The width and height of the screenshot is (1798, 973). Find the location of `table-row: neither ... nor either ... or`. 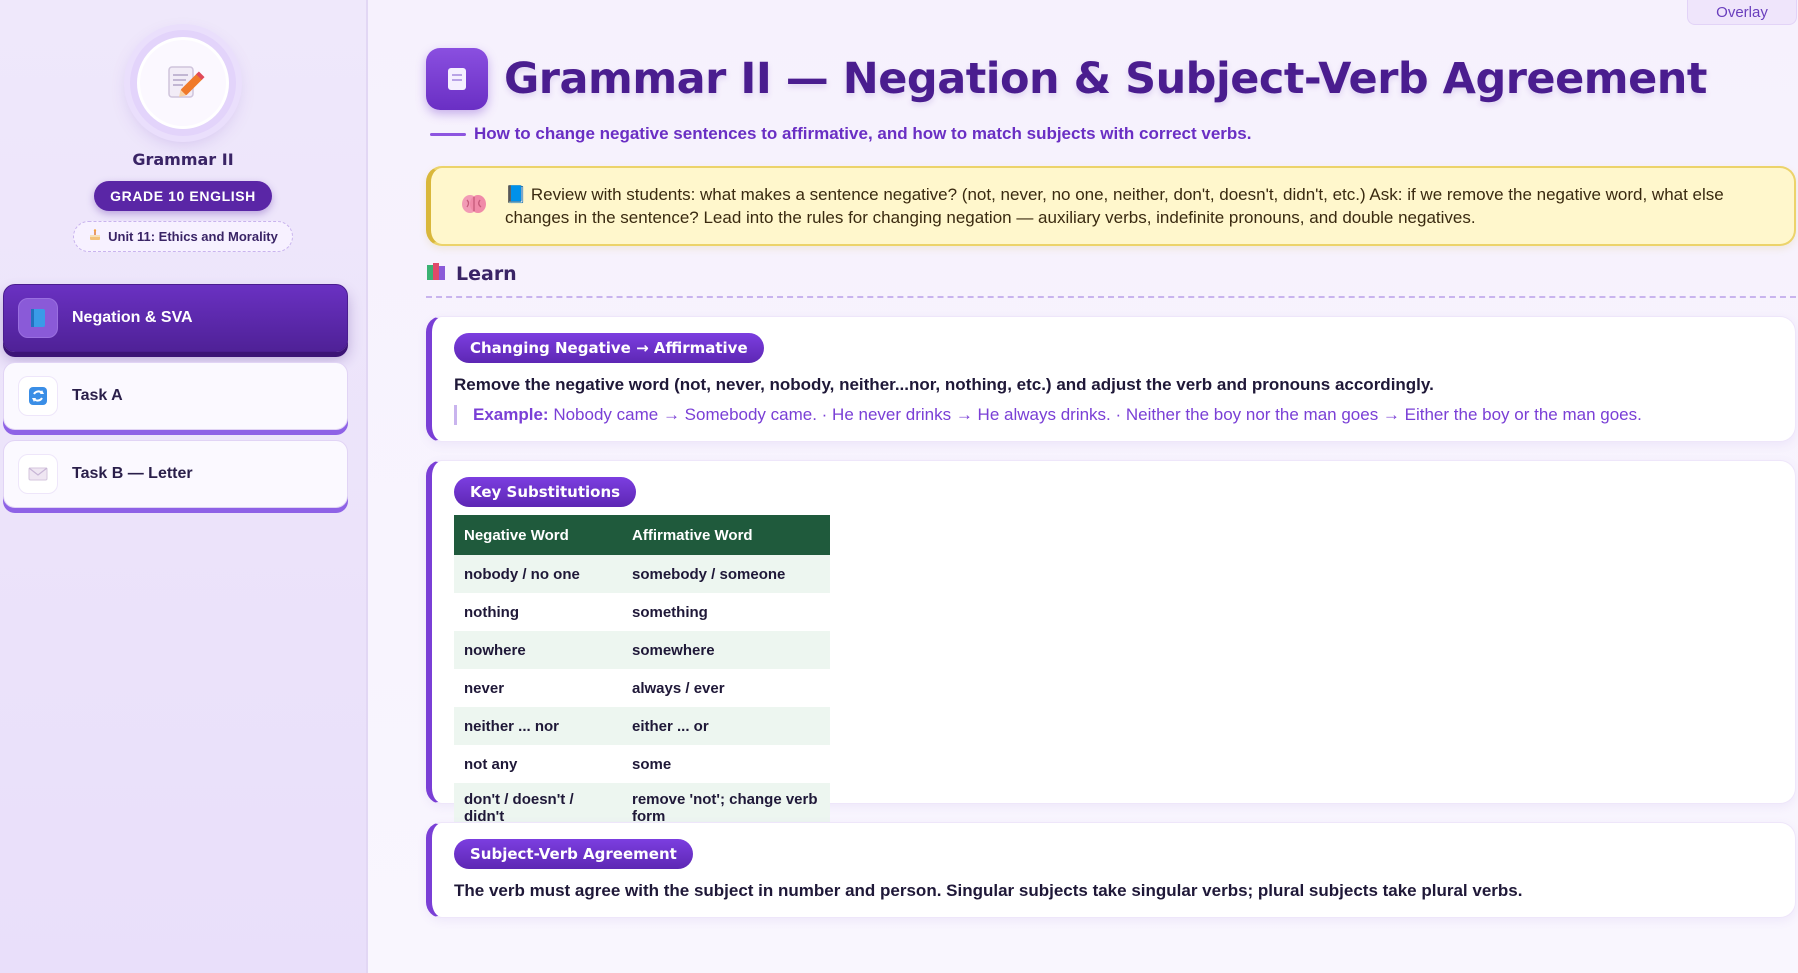

table-row: neither ... nor either ... or is located at coordinates (642, 726).